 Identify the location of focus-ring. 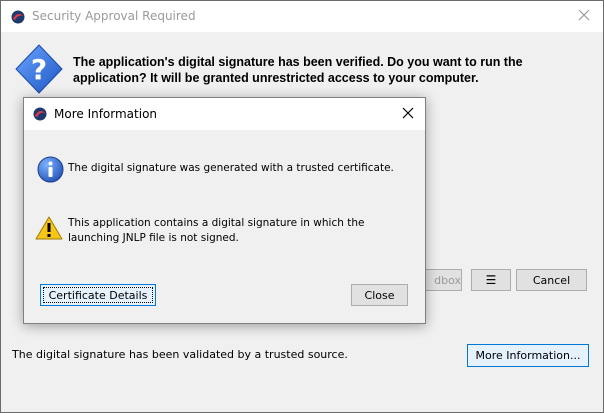
(98, 295).